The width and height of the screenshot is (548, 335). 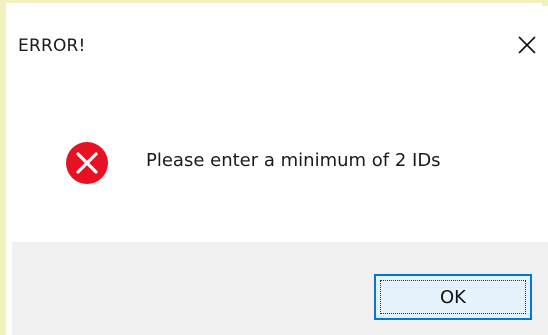 I want to click on error-icon, so click(x=87, y=163).